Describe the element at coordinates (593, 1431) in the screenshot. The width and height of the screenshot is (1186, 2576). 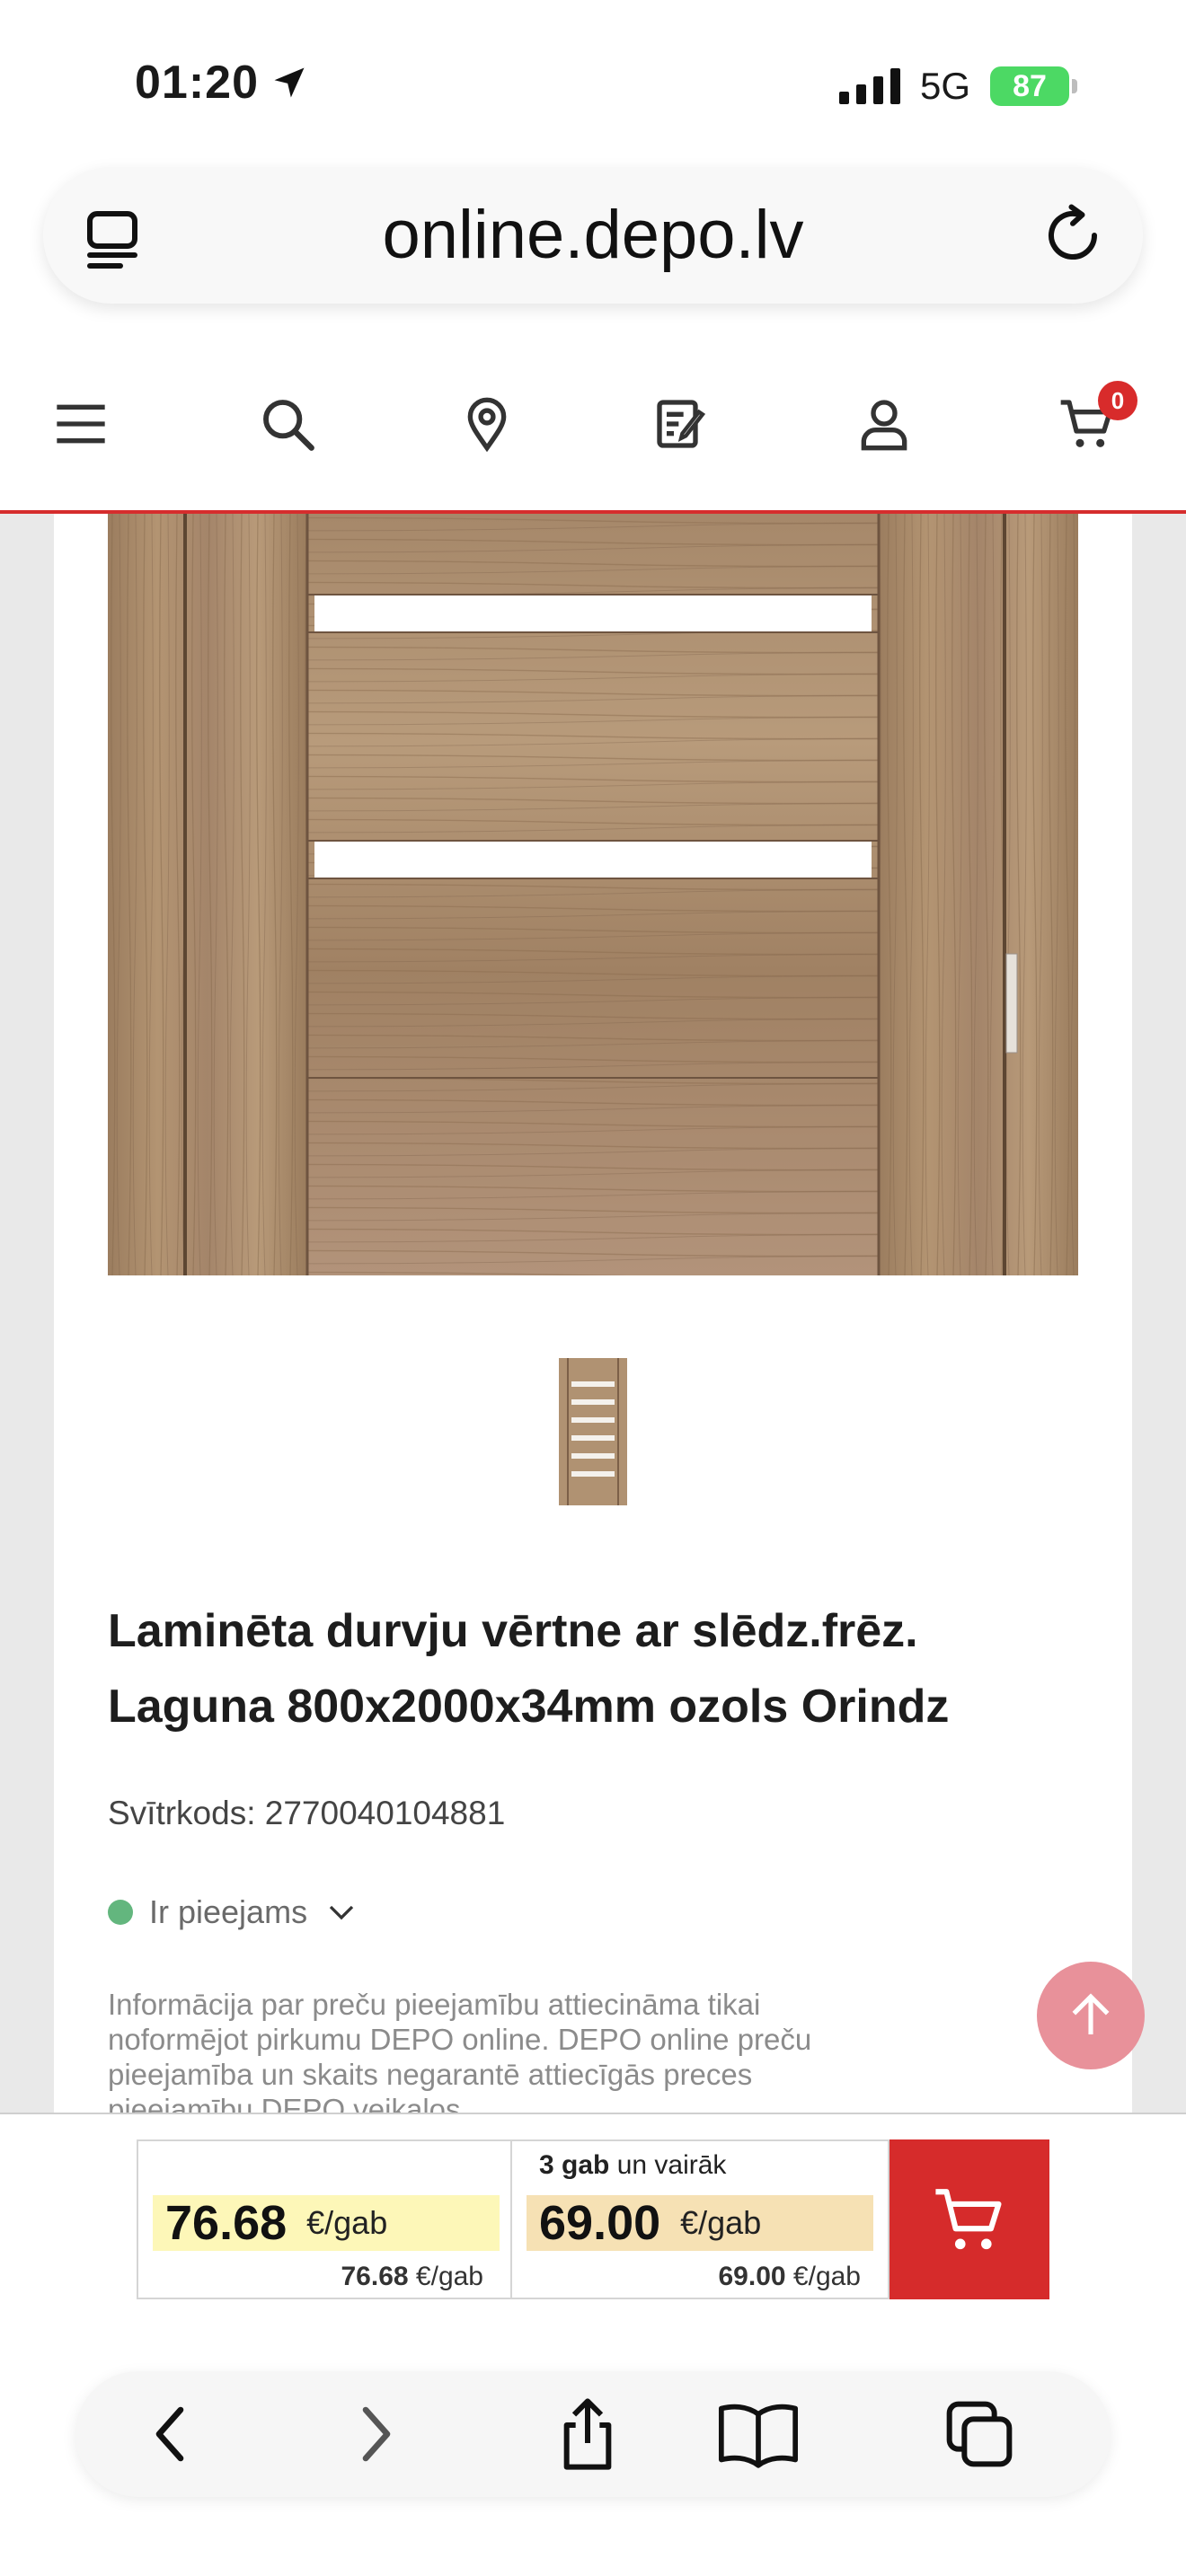
I see `product-thumbnail` at that location.